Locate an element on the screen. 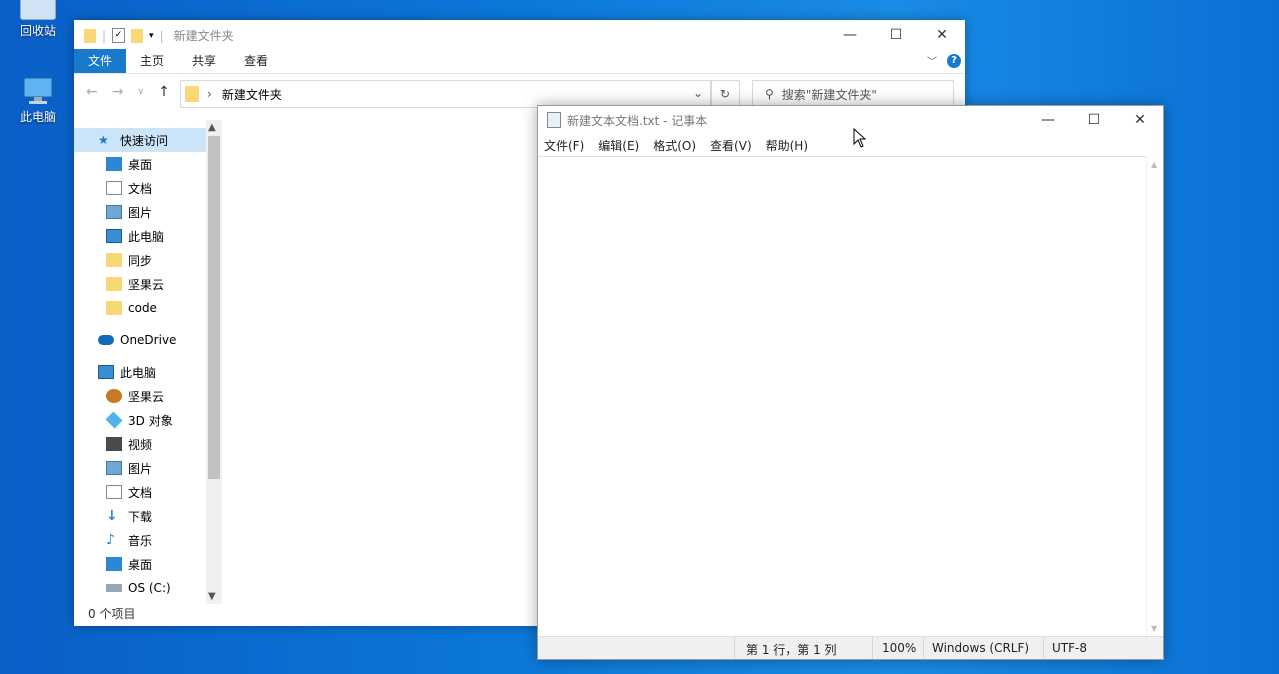 The width and height of the screenshot is (1279, 674). recycle-bin-icon is located at coordinates (38, 10).